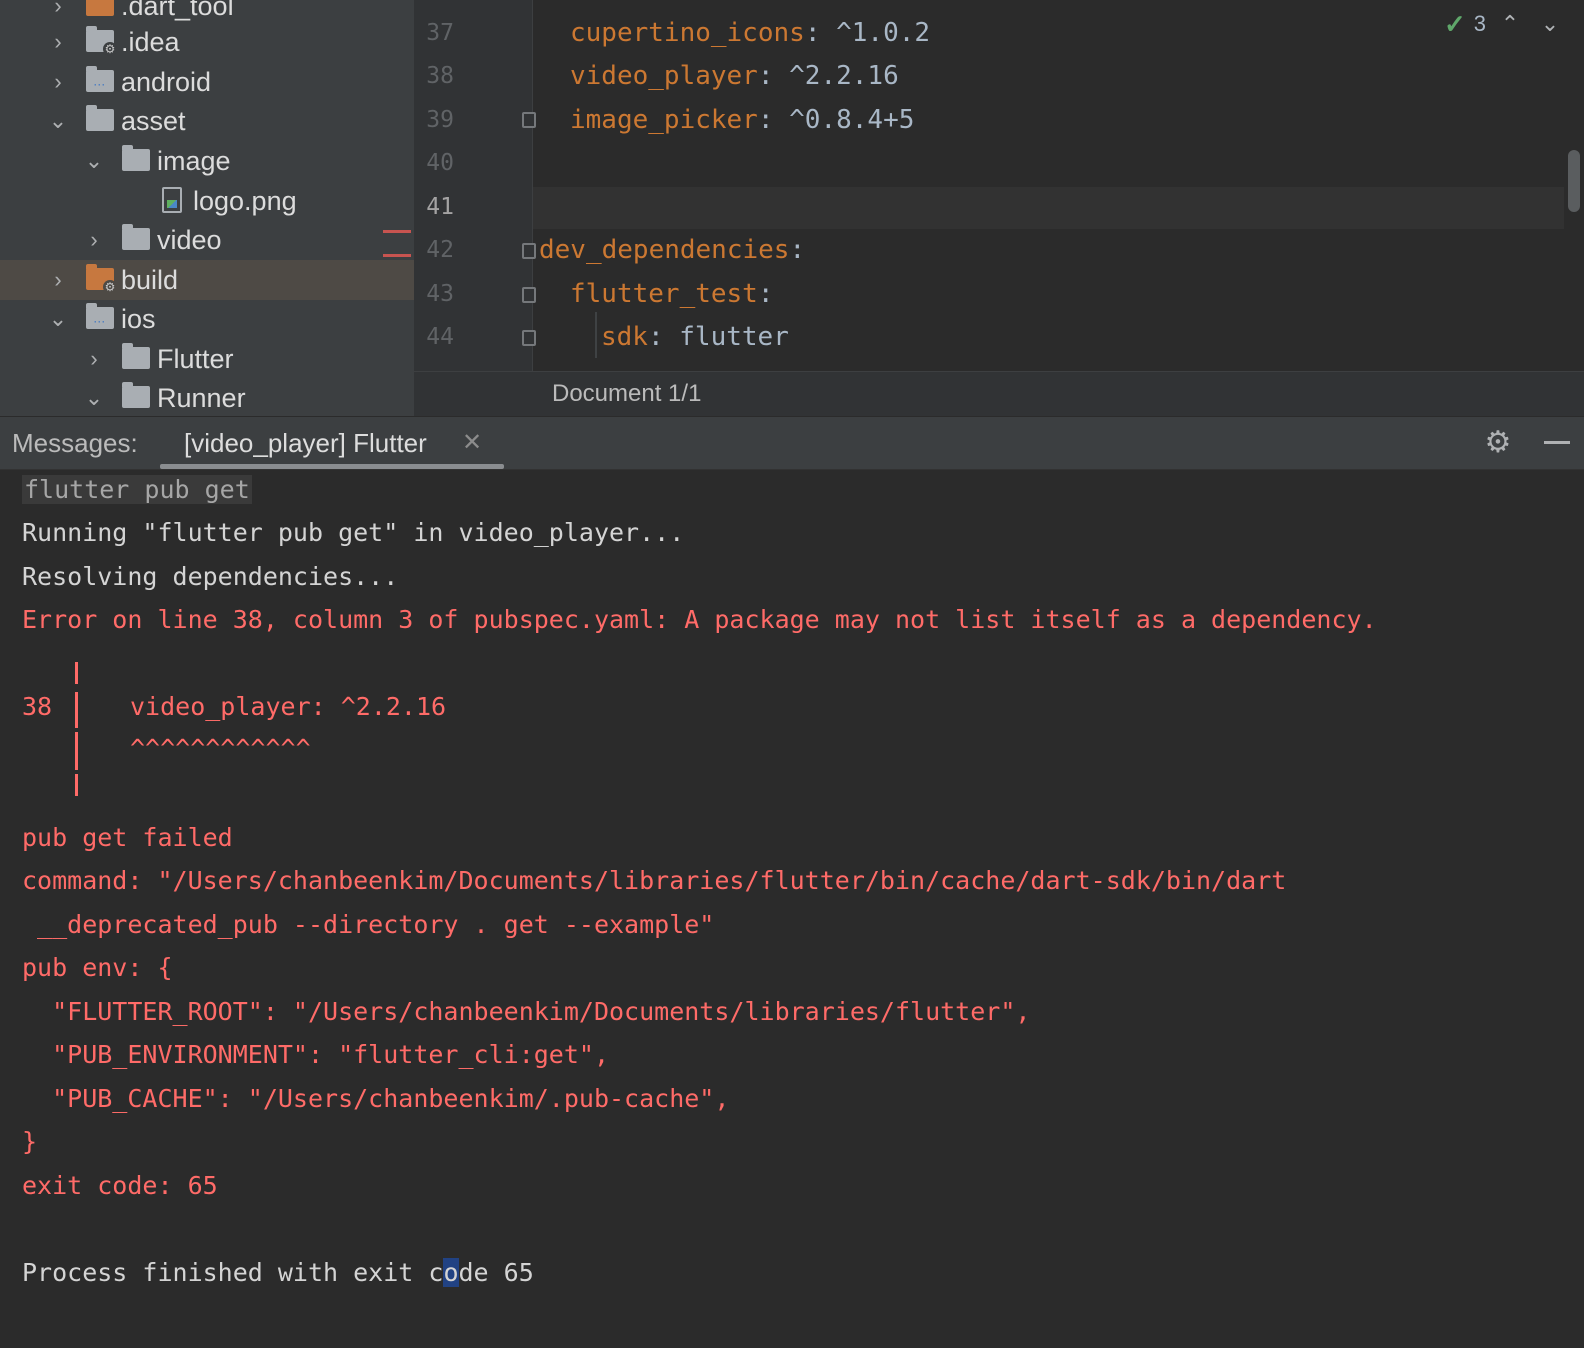 Image resolution: width=1584 pixels, height=1348 pixels. What do you see at coordinates (472, 443) in the screenshot?
I see `close-icon: ✕` at bounding box center [472, 443].